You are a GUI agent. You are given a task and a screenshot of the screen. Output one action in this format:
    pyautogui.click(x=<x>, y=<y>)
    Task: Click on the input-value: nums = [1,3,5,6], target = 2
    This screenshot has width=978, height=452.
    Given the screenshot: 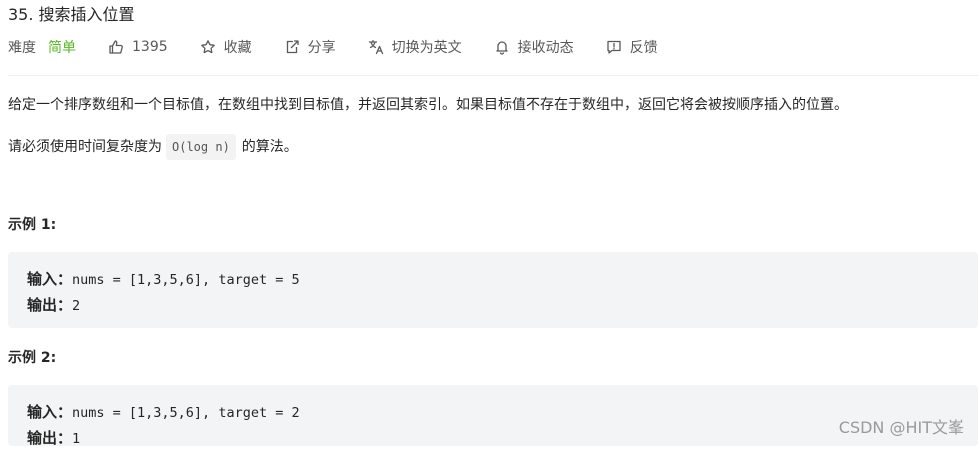 What is the action you would take?
    pyautogui.click(x=186, y=413)
    